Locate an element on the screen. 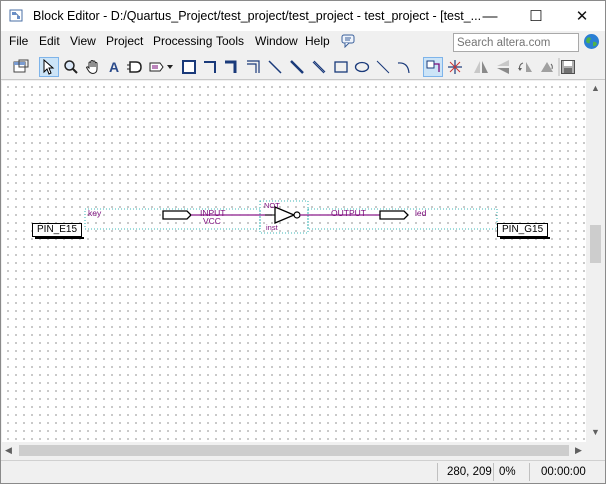 This screenshot has height=484, width=606. globe-icon is located at coordinates (591, 41).